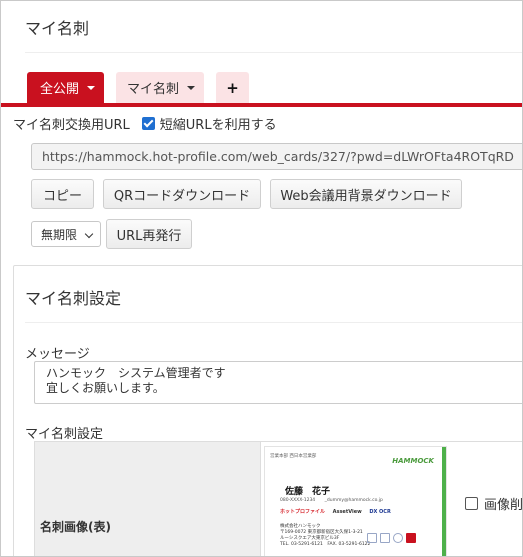 This screenshot has height=557, width=523. I want to click on web-background-download-button: Web会議用背景ダウンロード, so click(366, 194).